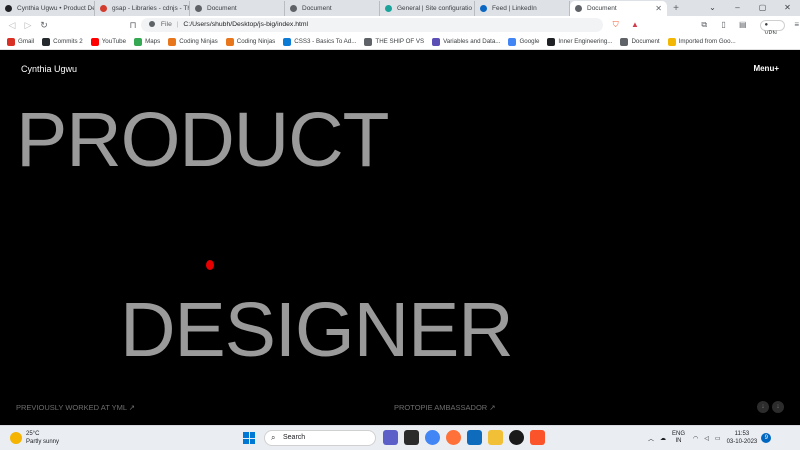 Image resolution: width=800 pixels, height=450 pixels. I want to click on file-explorer-icon, so click(495, 437).